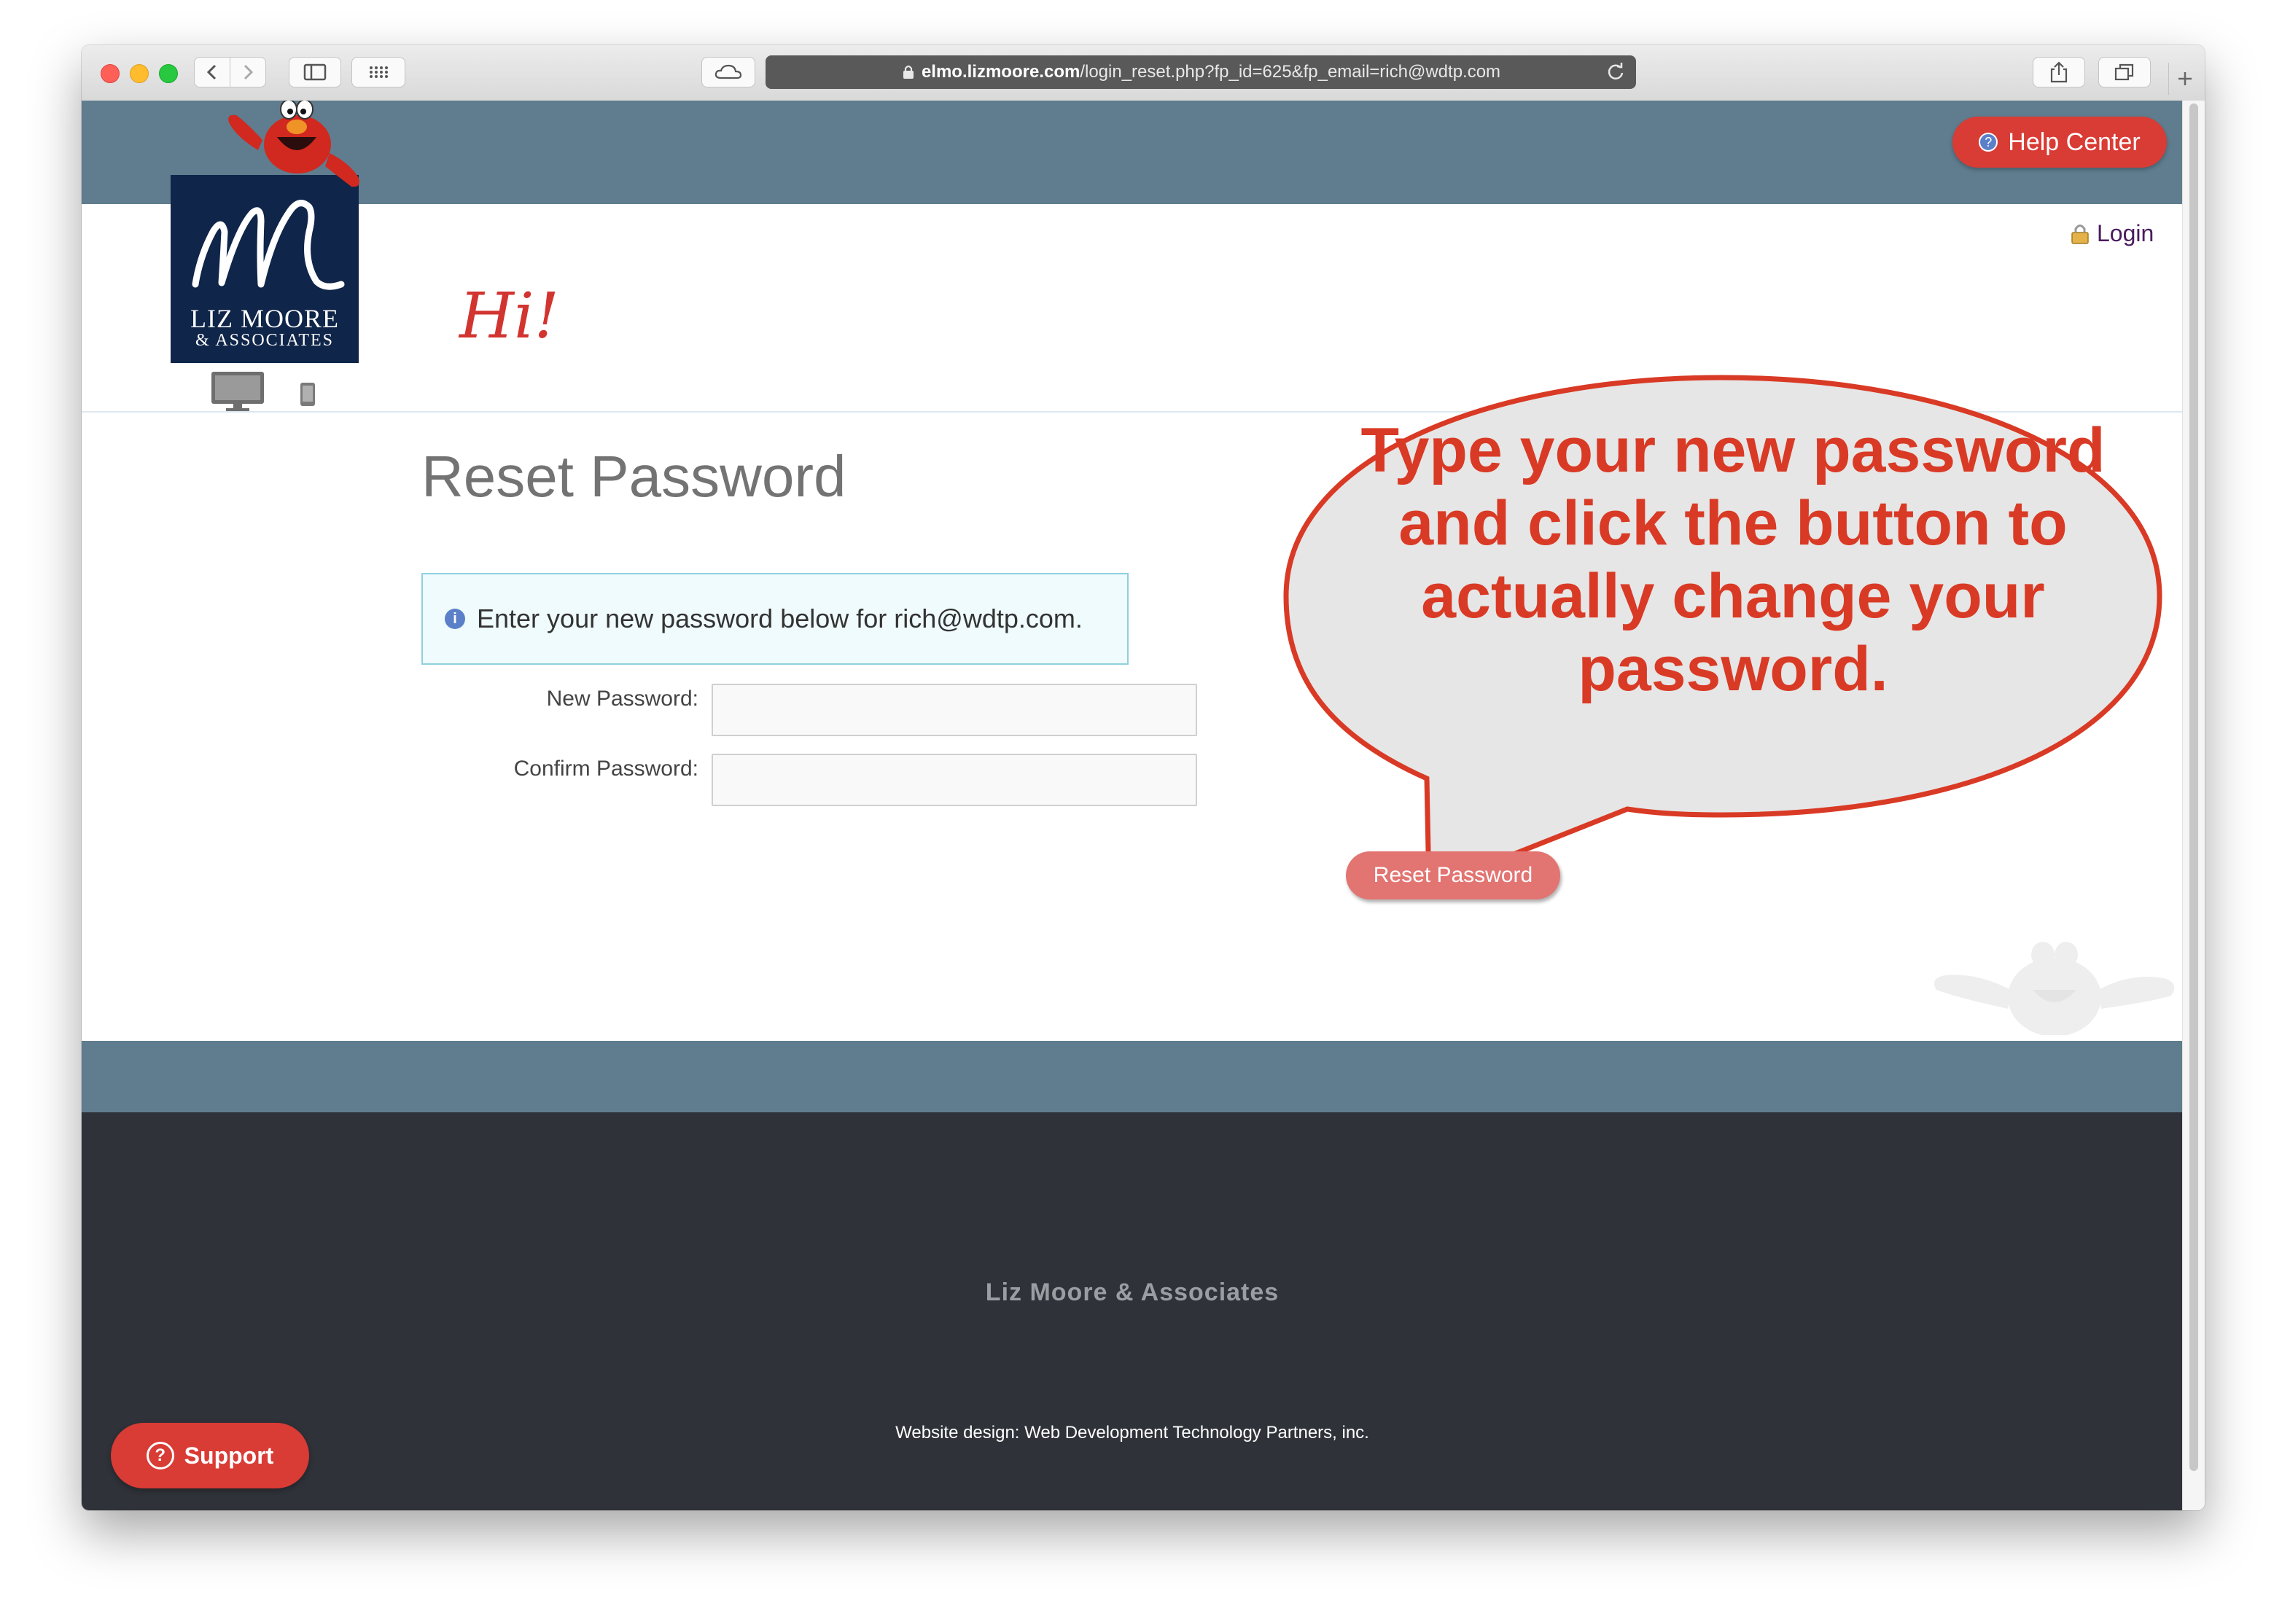  I want to click on greeting-text: Hi!, so click(509, 316).